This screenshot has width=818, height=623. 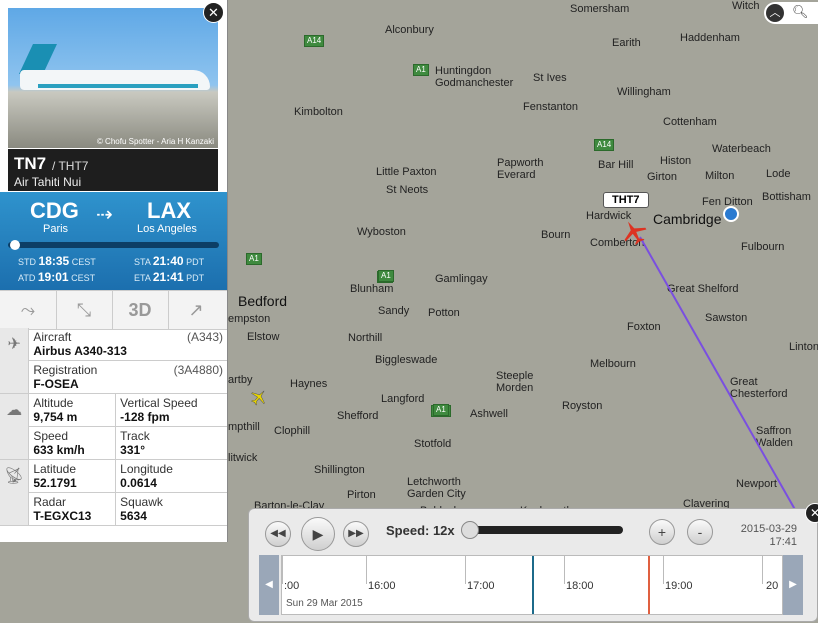 What do you see at coordinates (662, 532) in the screenshot?
I see `speed-up-button: +` at bounding box center [662, 532].